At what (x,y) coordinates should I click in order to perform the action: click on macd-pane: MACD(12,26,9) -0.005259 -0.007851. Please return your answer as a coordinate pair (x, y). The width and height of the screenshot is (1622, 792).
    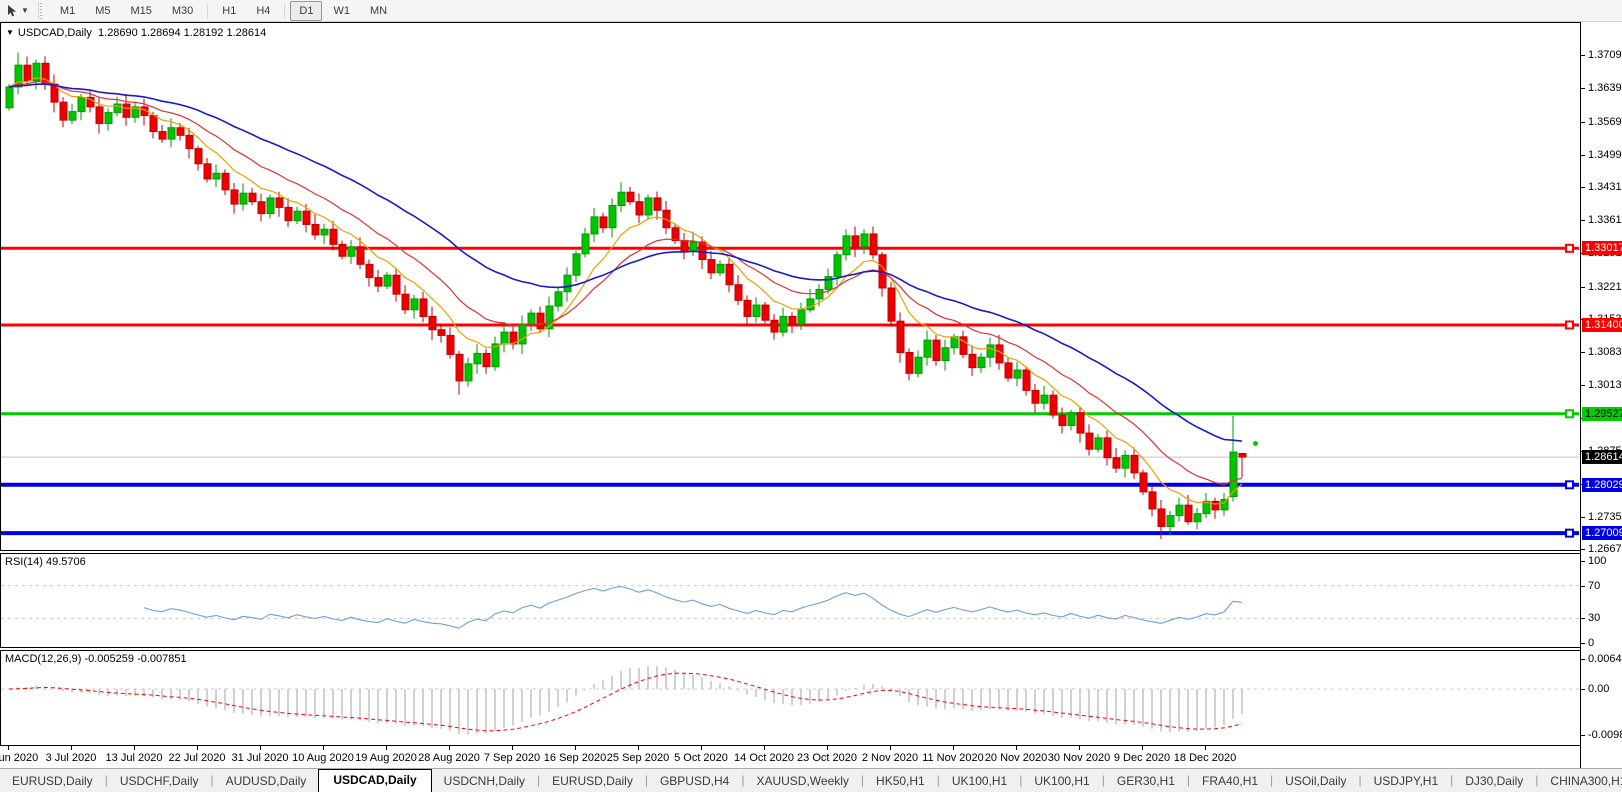
    Looking at the image, I should click on (790, 698).